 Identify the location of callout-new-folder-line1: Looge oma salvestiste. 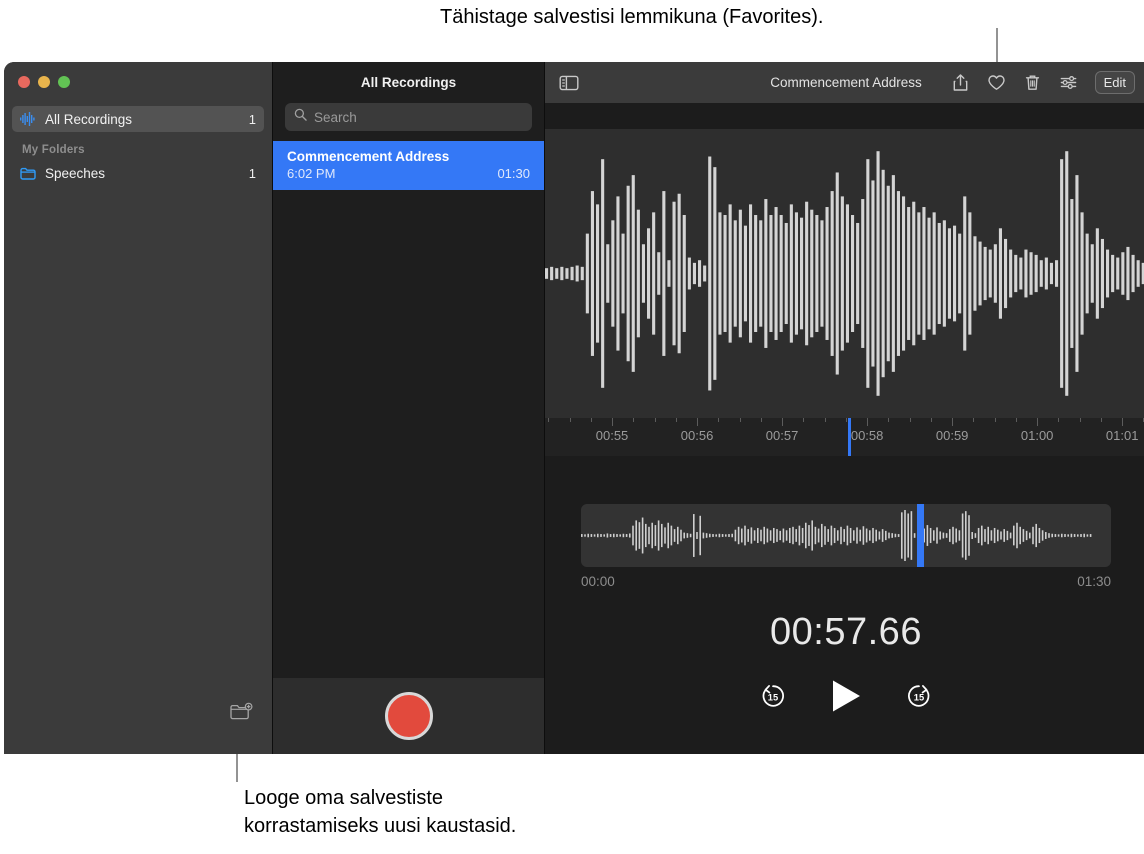
(344, 798).